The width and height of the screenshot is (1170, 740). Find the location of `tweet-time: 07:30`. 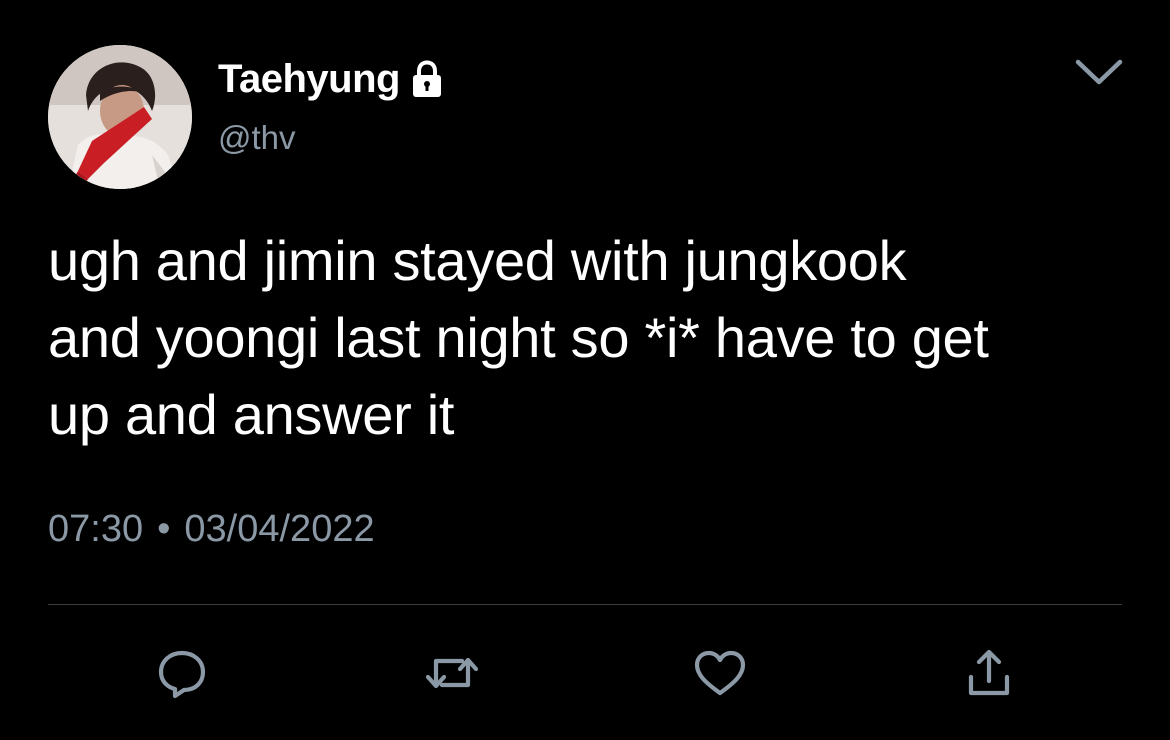

tweet-time: 07:30 is located at coordinates (96, 529).